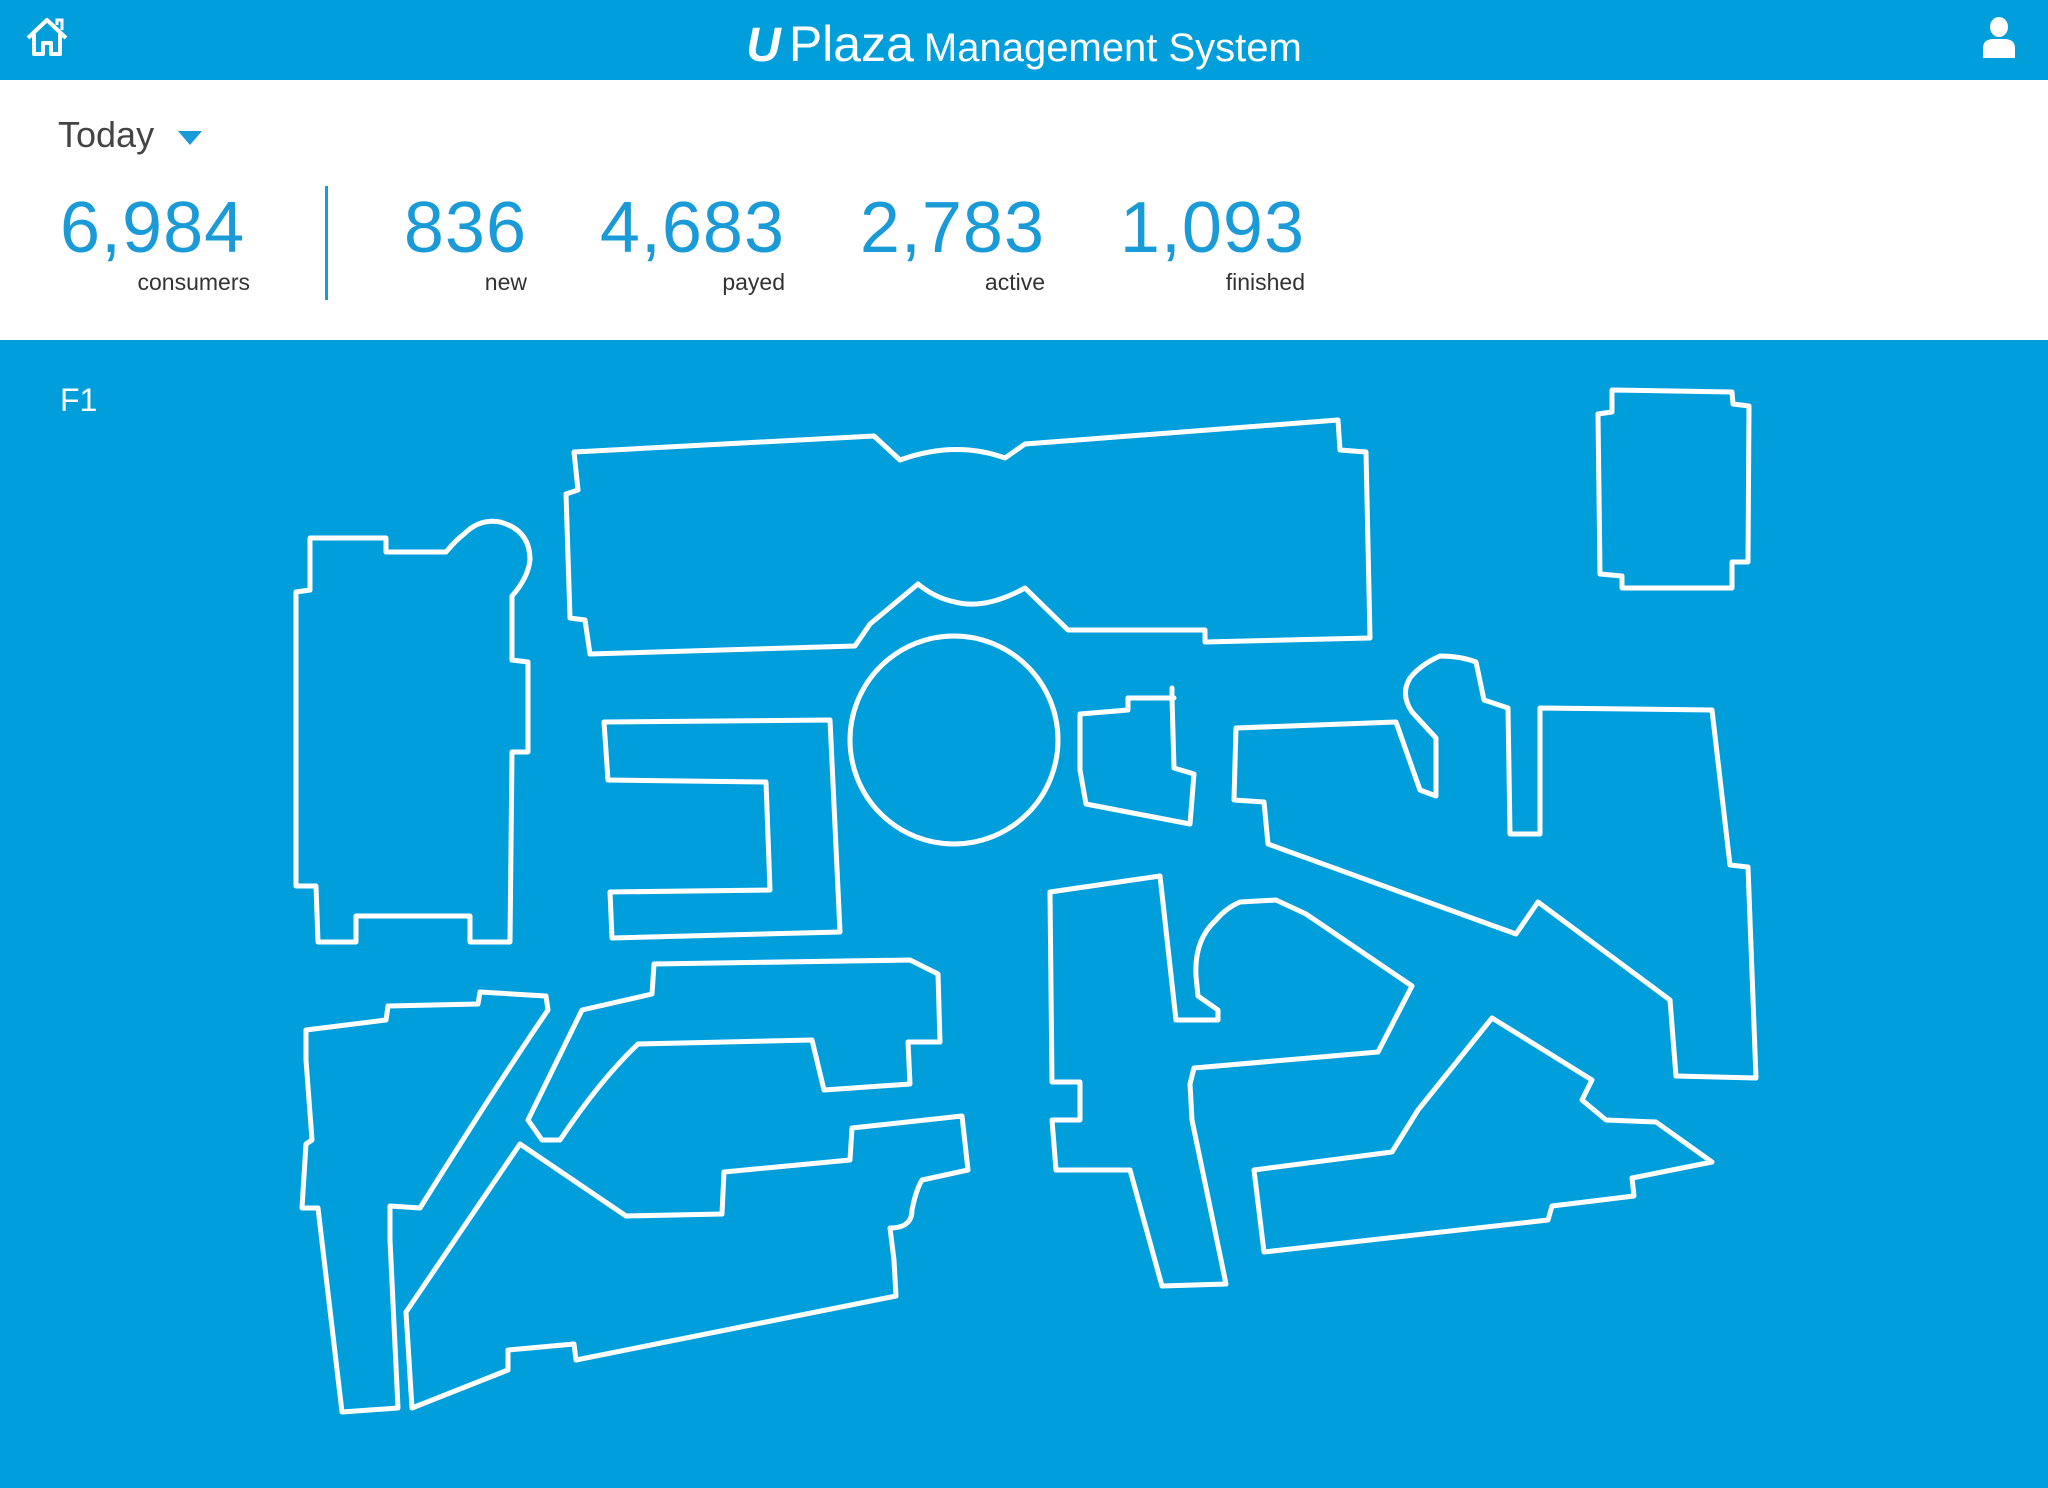 This screenshot has width=2048, height=1488. I want to click on title-logo-u: U, so click(763, 45).